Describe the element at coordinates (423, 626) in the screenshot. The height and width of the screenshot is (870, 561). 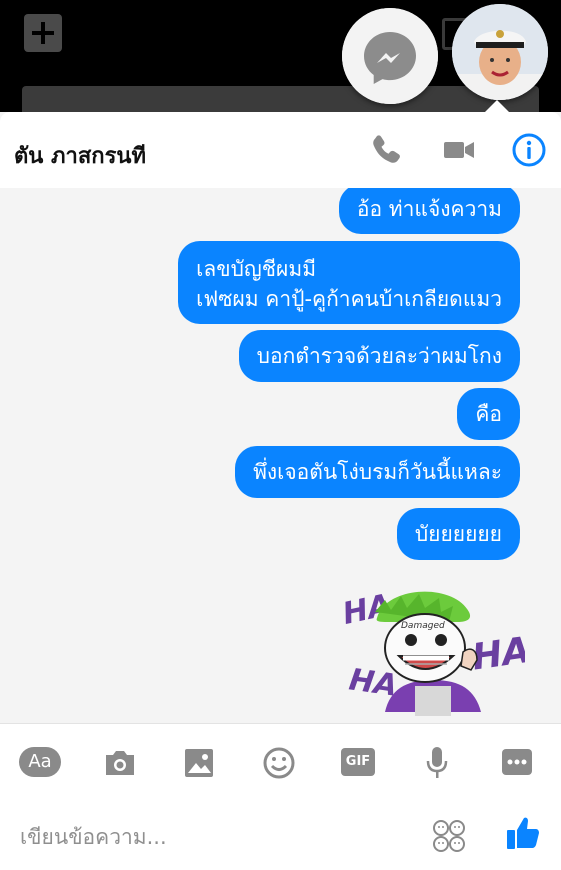
I see `sticker-label: Damaged` at that location.